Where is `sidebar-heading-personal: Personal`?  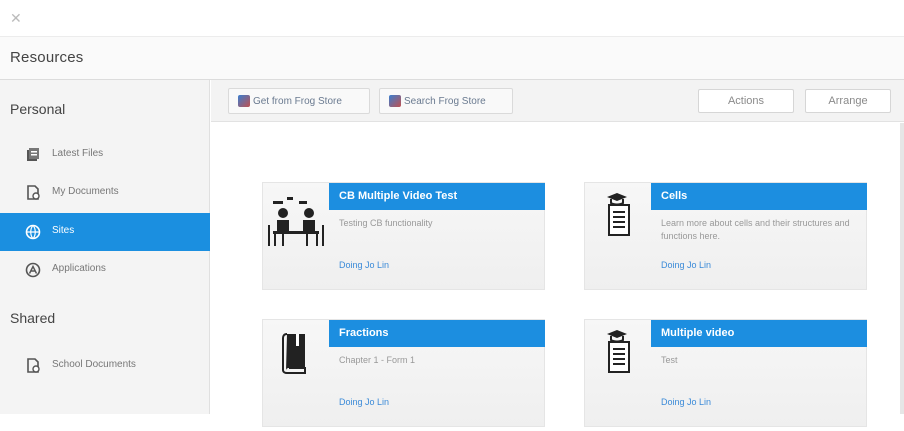
sidebar-heading-personal: Personal is located at coordinates (38, 109).